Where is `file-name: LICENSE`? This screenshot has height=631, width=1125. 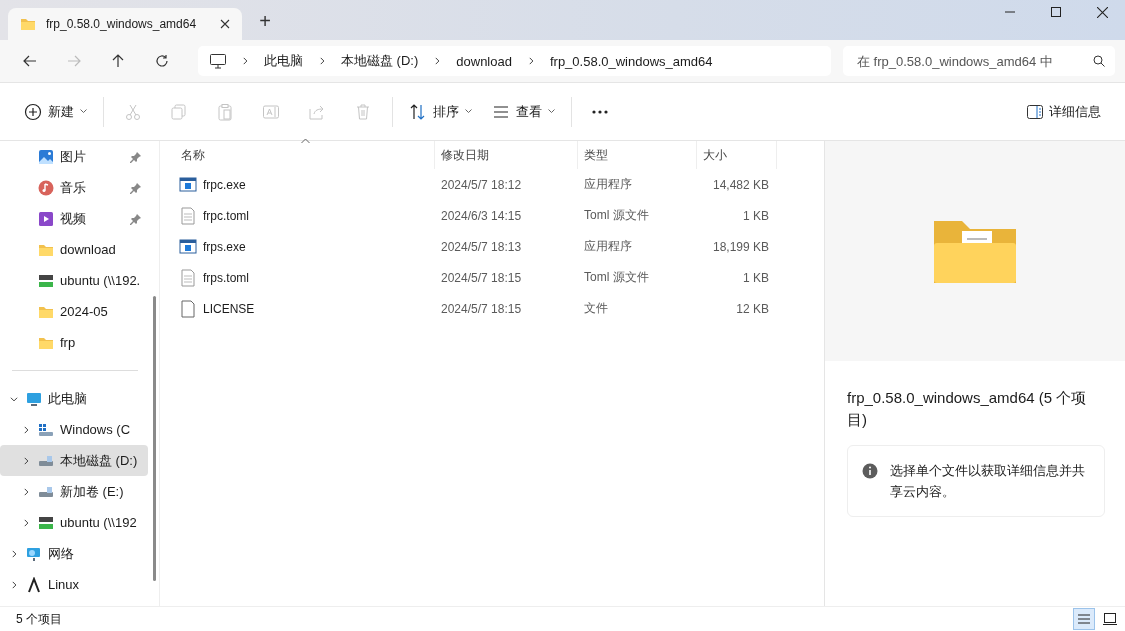 file-name: LICENSE is located at coordinates (305, 308).